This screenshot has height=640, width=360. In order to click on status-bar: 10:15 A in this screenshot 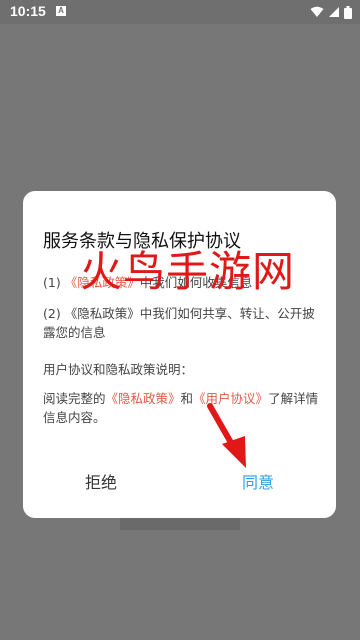, I will do `click(180, 12)`.